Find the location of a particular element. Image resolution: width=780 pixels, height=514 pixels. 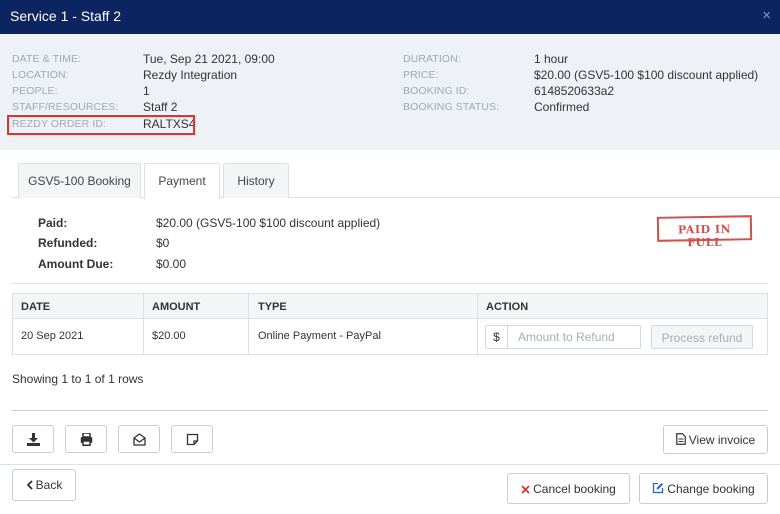

tab-booking-label: GSV5-100 Booking is located at coordinates (79, 181).